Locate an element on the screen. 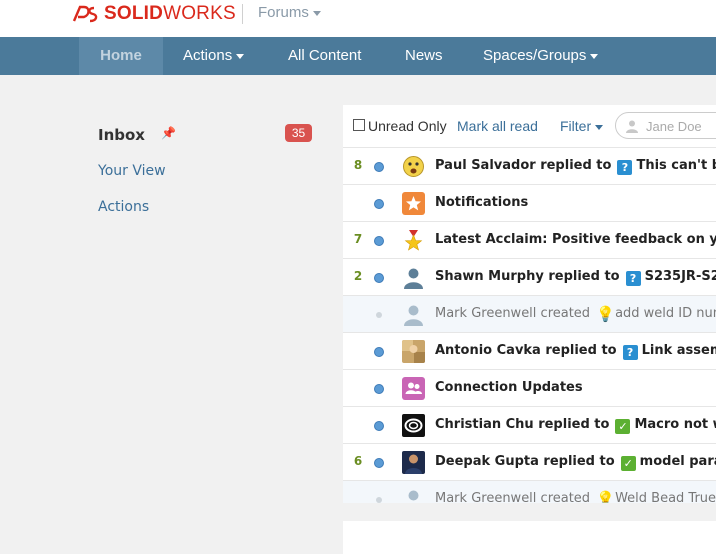 The image size is (716, 554). nav-actions: Actions is located at coordinates (214, 56).